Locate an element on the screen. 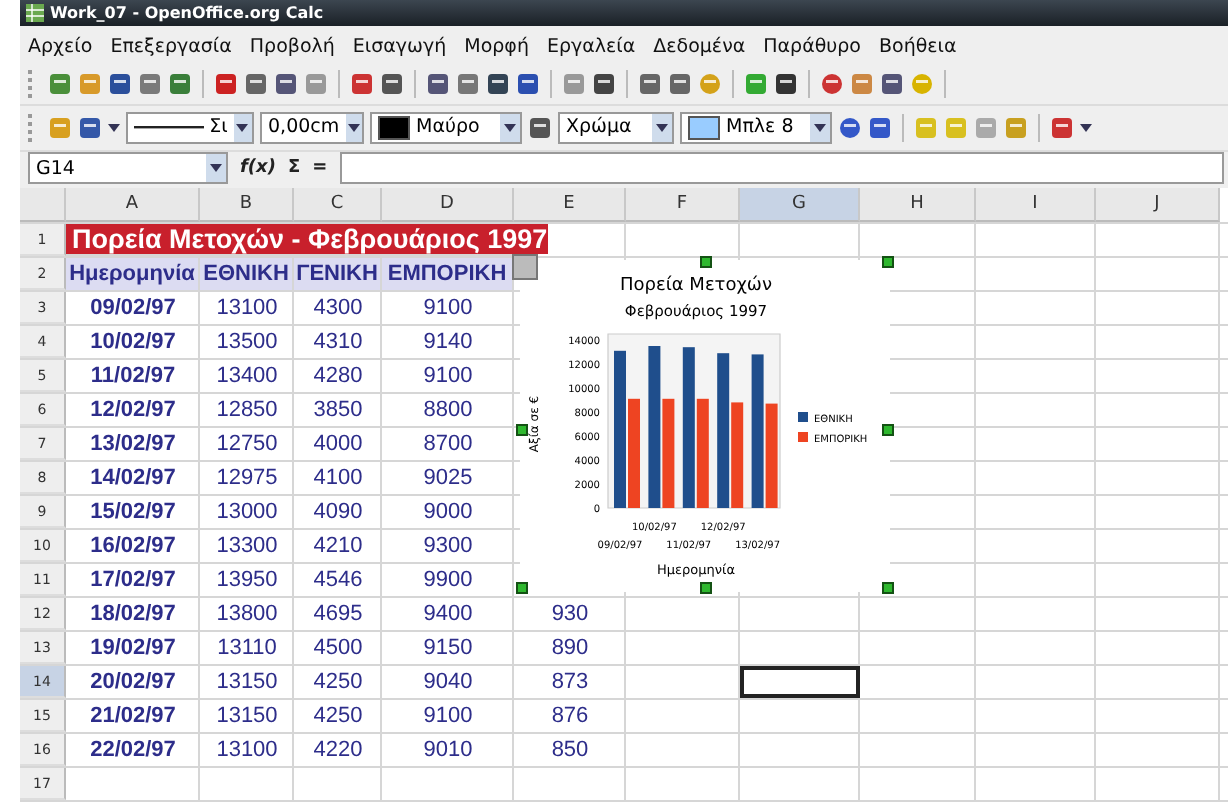  table-cell-text: 13300 is located at coordinates (247, 547).